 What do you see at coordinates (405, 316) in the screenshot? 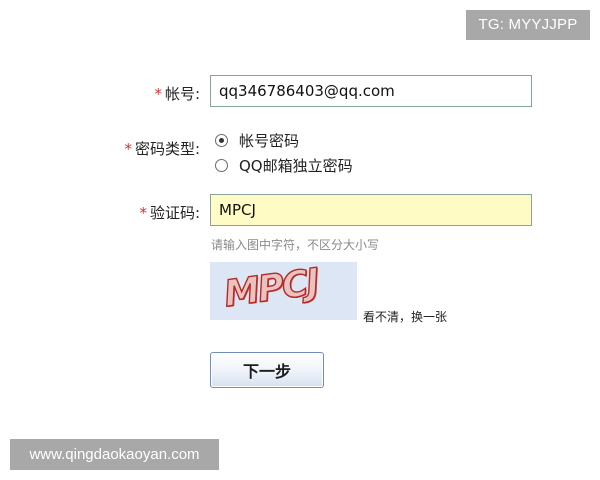
I see `refresh-captcha-link: 看不清，换一张` at bounding box center [405, 316].